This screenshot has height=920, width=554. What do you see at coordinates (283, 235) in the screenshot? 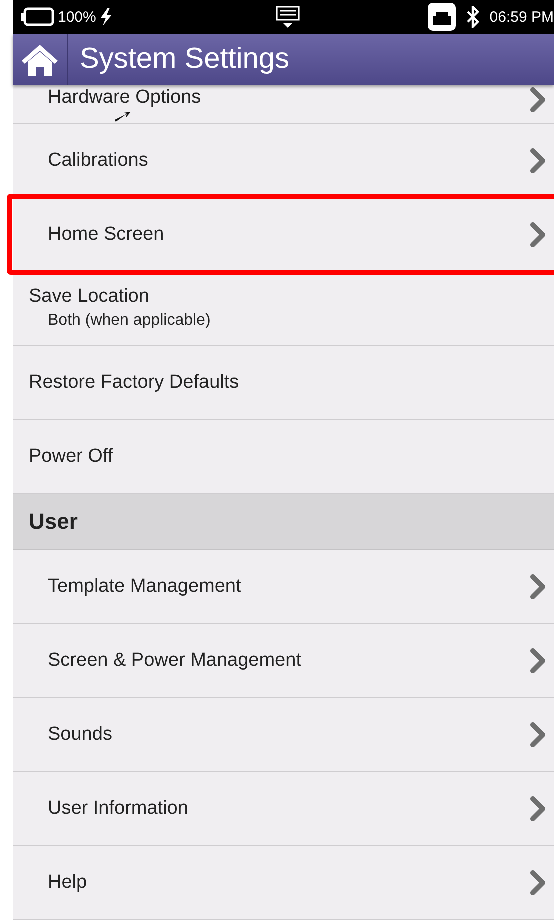
I see `settings-item: Home Screen` at bounding box center [283, 235].